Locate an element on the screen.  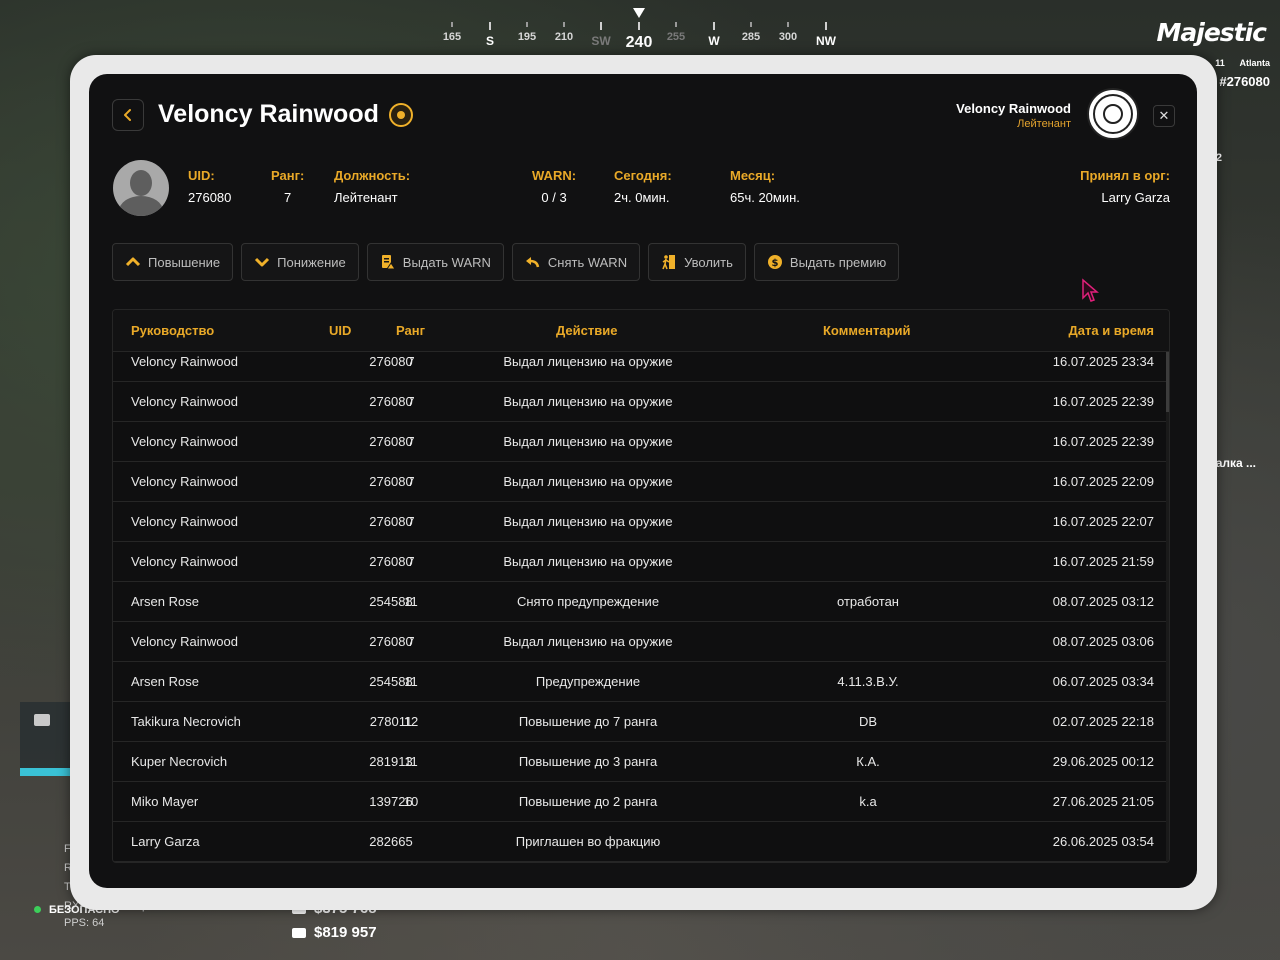
info-month: Месяц: 65ч. 20мин. is located at coordinates (765, 186).